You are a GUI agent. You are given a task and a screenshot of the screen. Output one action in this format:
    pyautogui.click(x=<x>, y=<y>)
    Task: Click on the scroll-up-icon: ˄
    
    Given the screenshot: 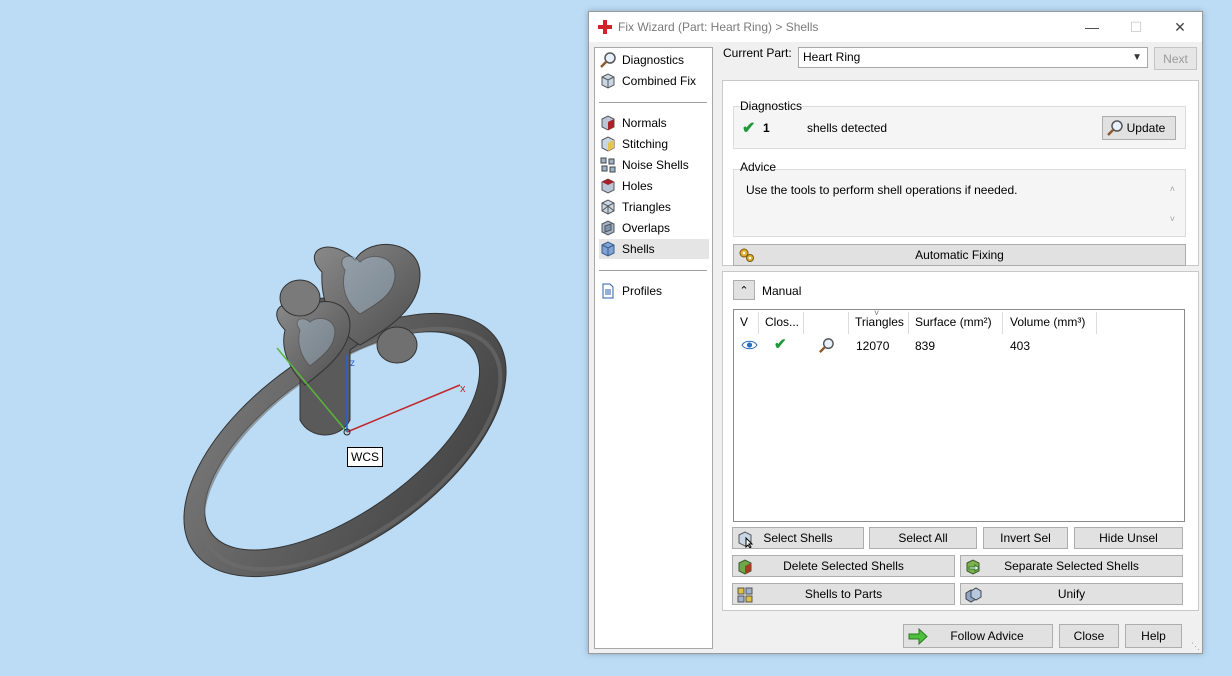 What is the action you would take?
    pyautogui.click(x=1172, y=189)
    